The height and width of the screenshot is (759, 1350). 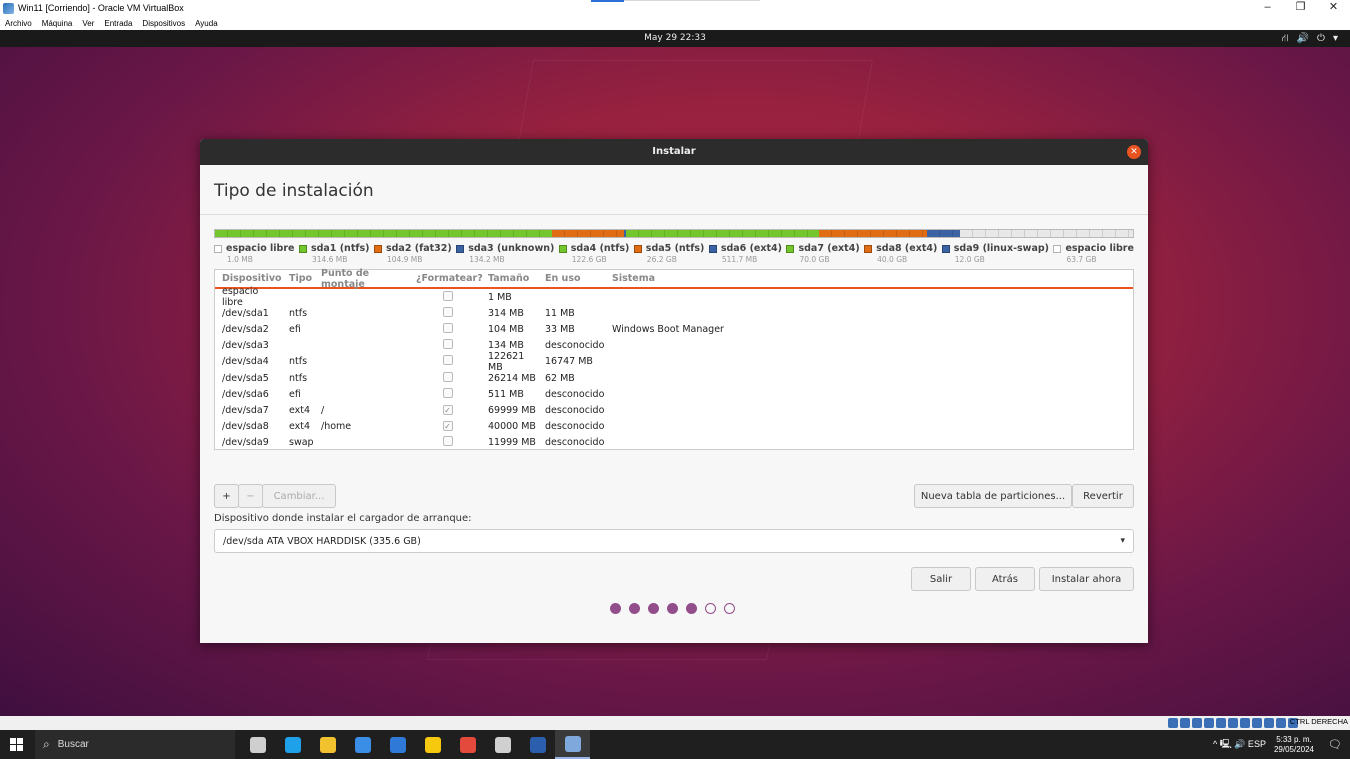 I want to click on display-icon, so click(x=1245, y=723).